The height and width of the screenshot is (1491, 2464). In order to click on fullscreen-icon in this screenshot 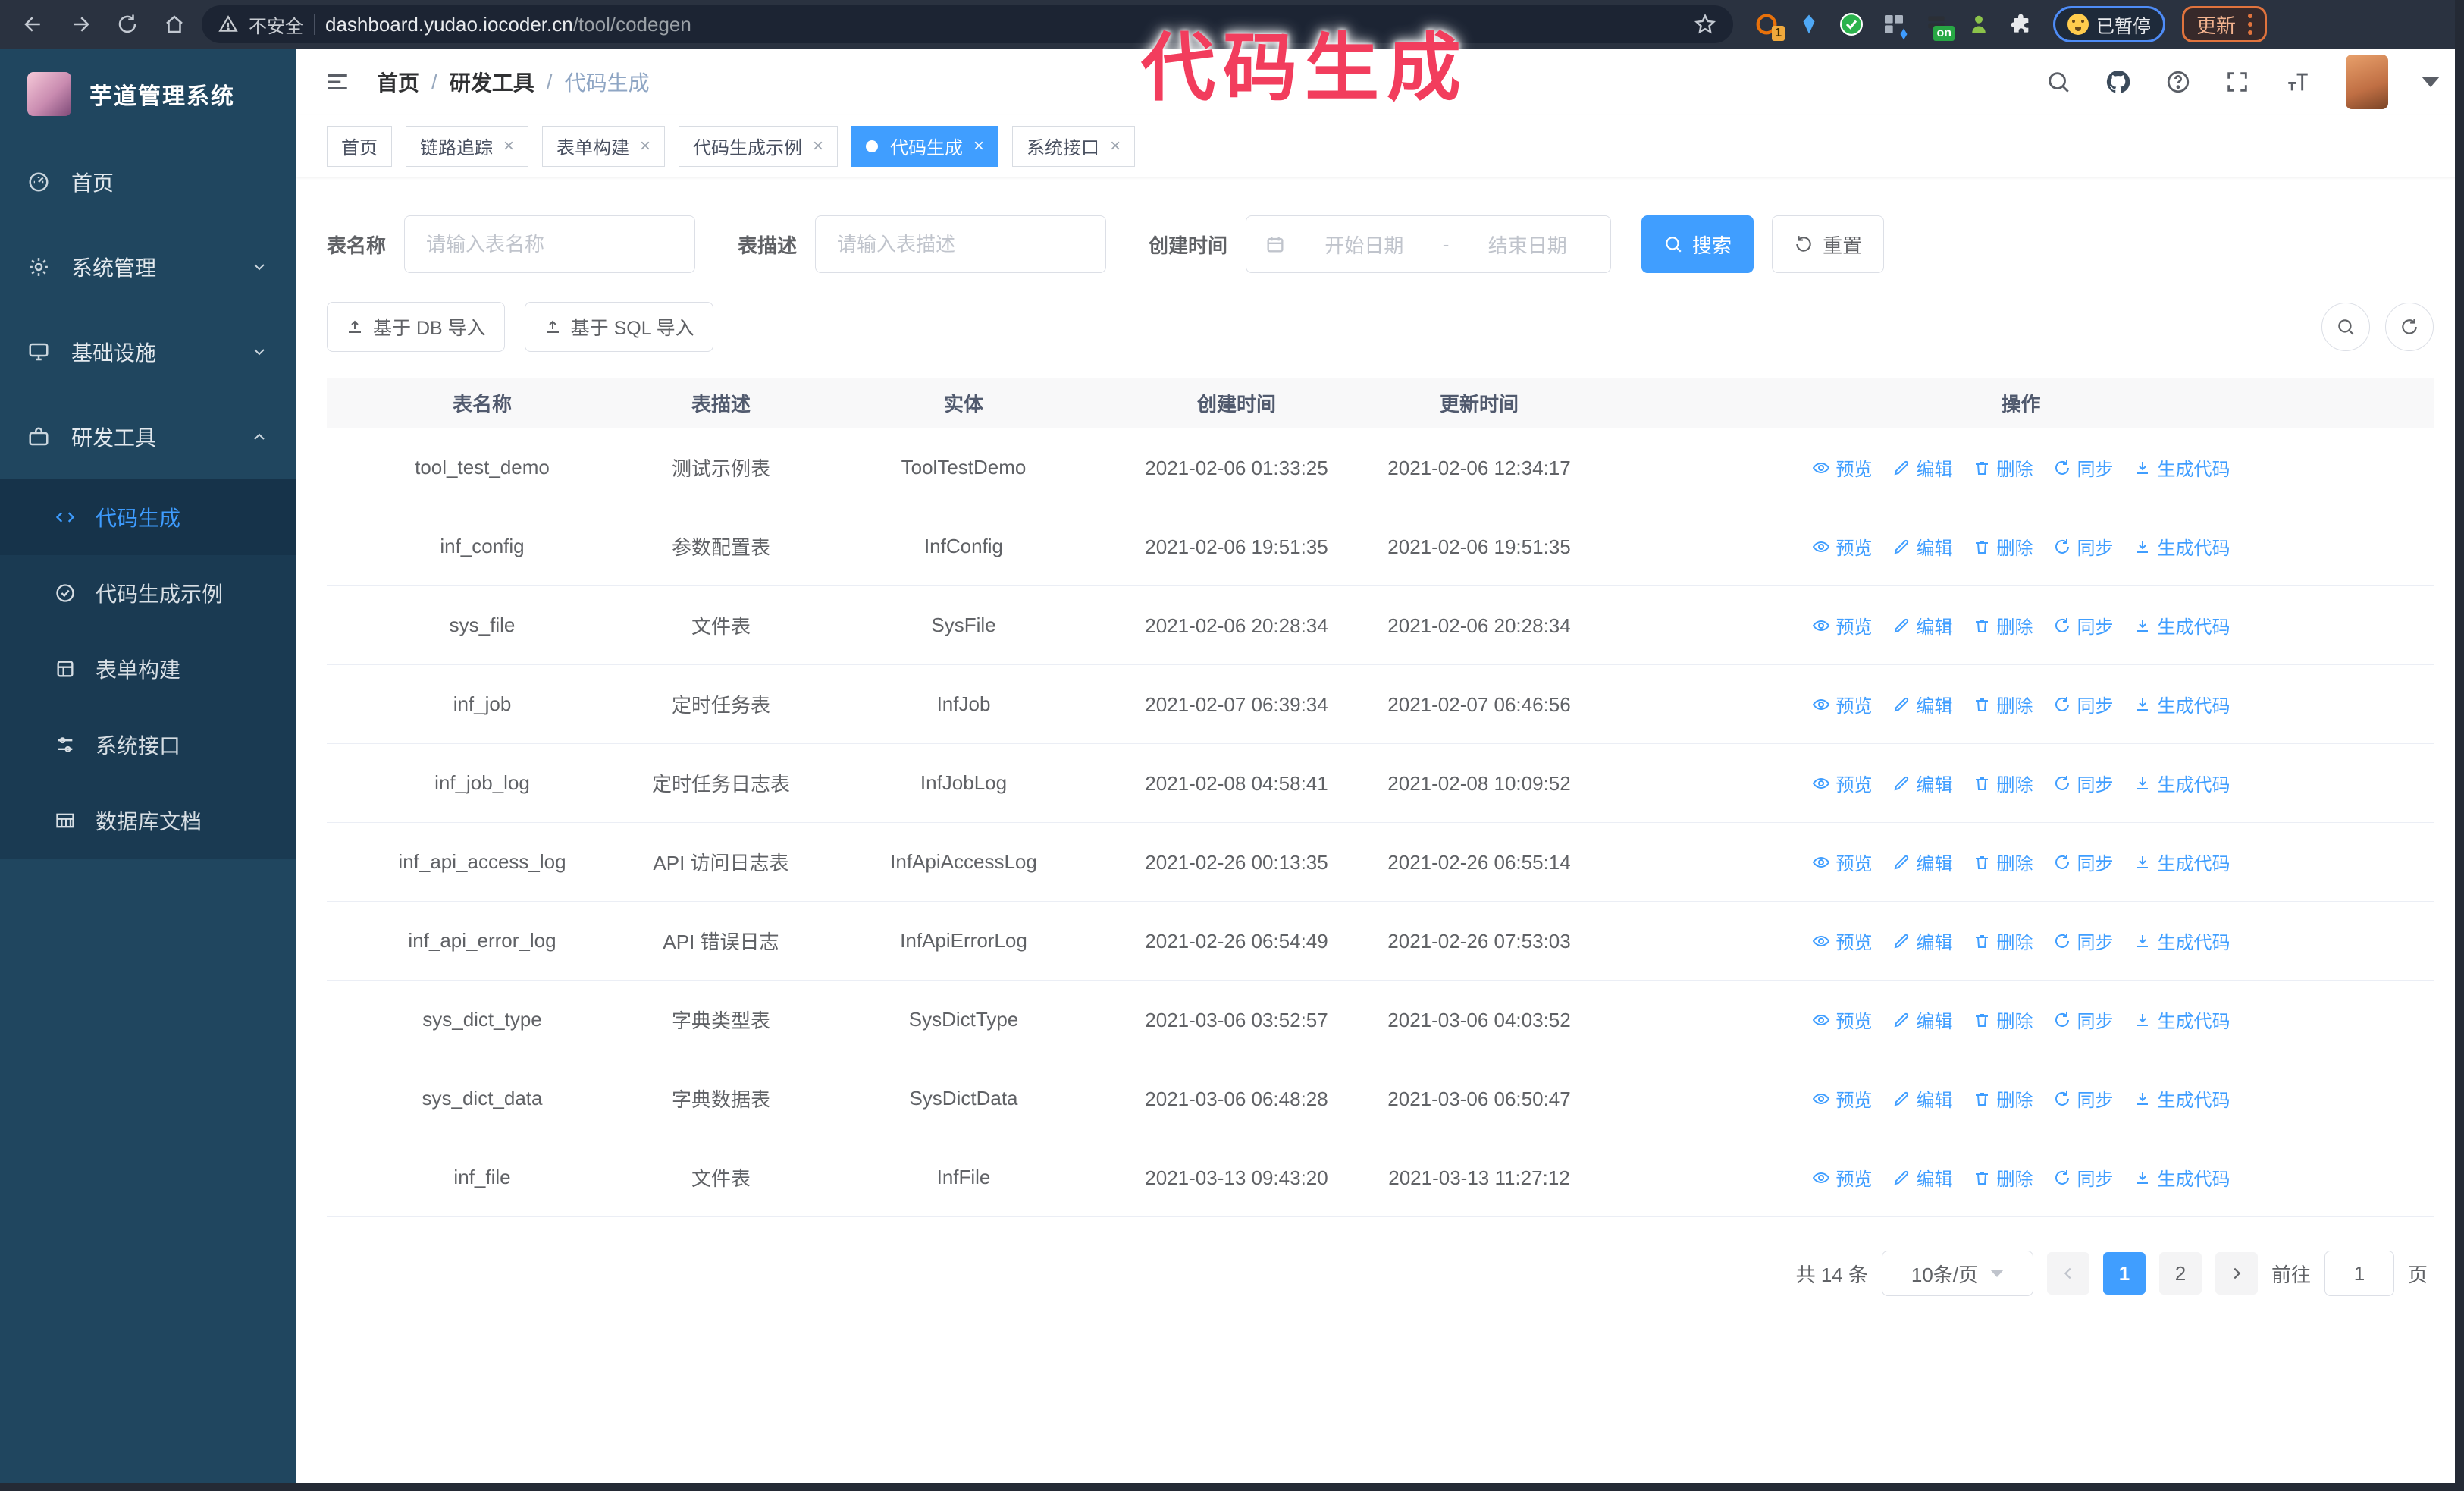, I will do `click(2237, 82)`.